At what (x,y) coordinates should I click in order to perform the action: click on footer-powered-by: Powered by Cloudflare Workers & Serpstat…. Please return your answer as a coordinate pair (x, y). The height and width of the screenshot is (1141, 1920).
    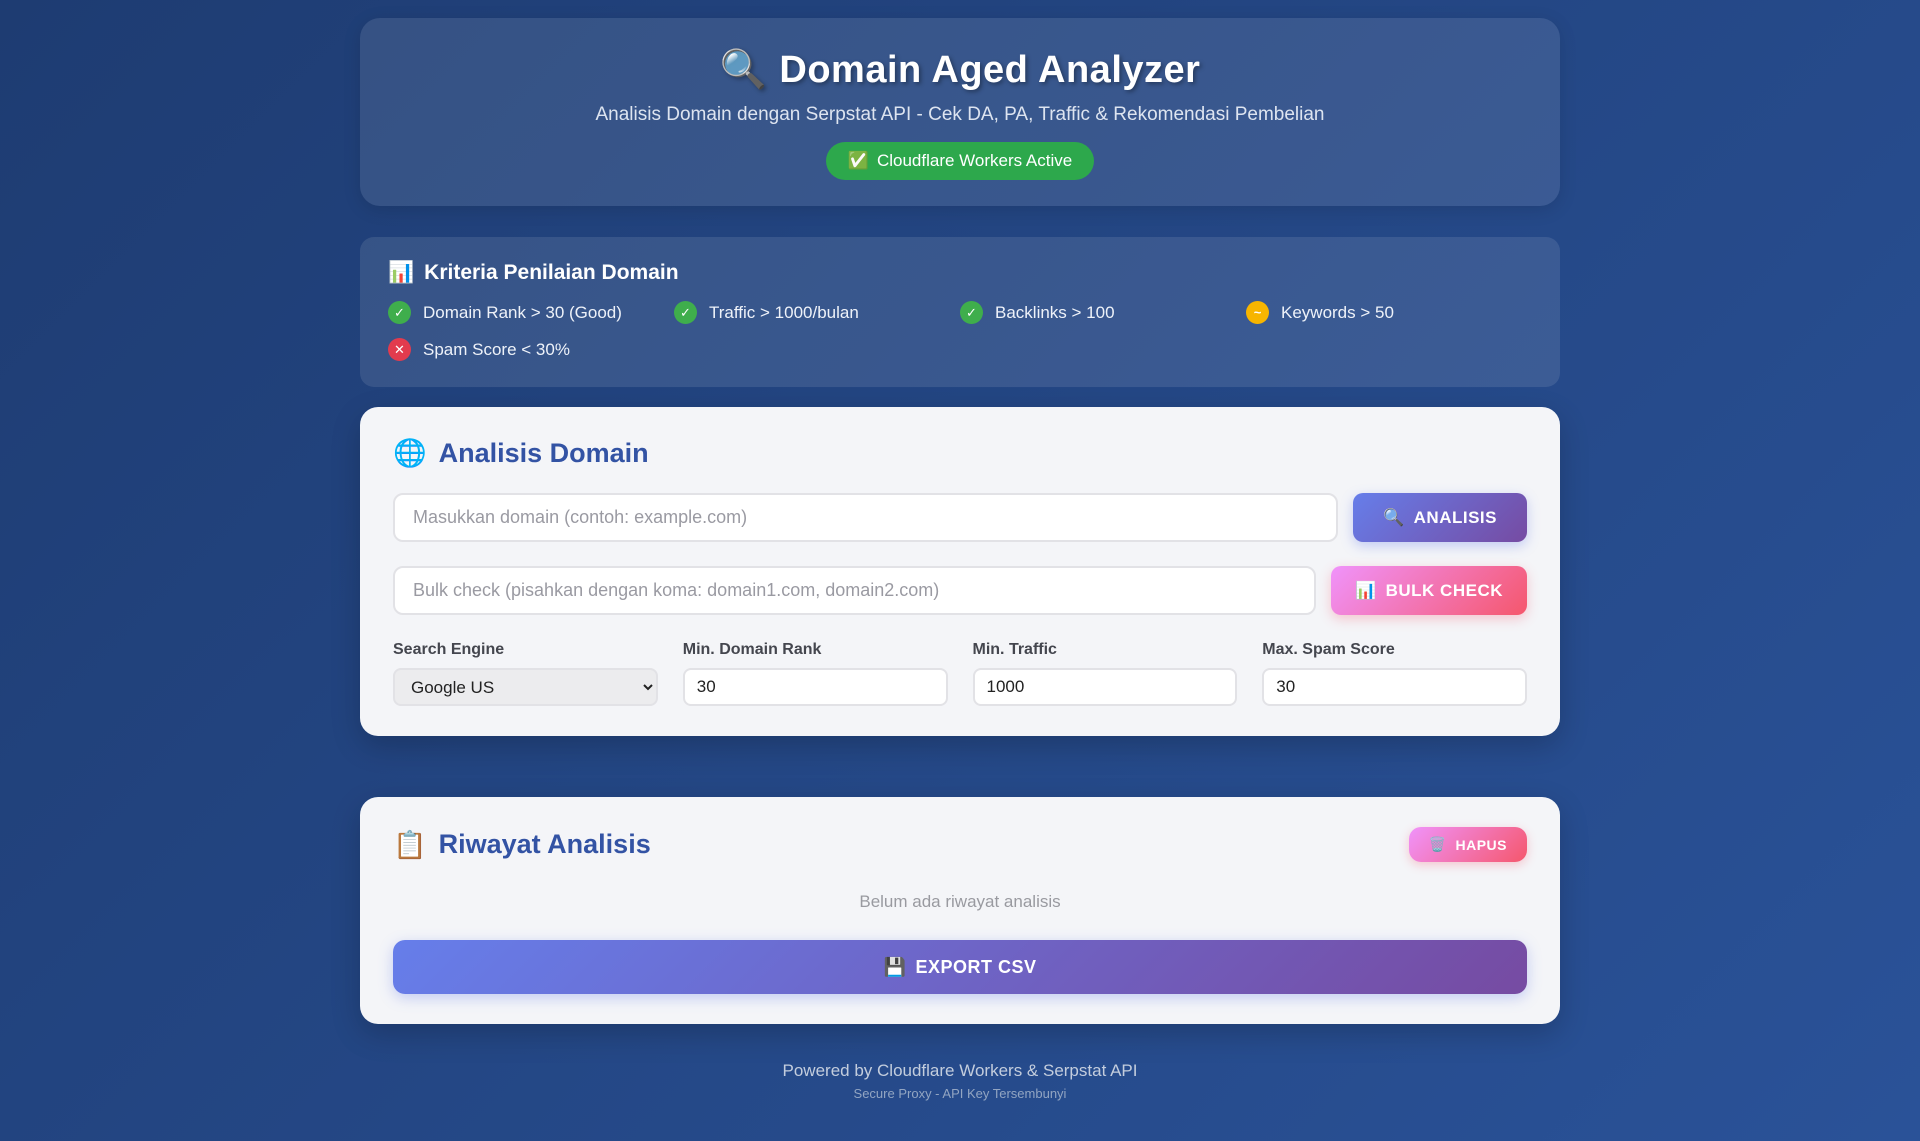
    Looking at the image, I should click on (960, 1070).